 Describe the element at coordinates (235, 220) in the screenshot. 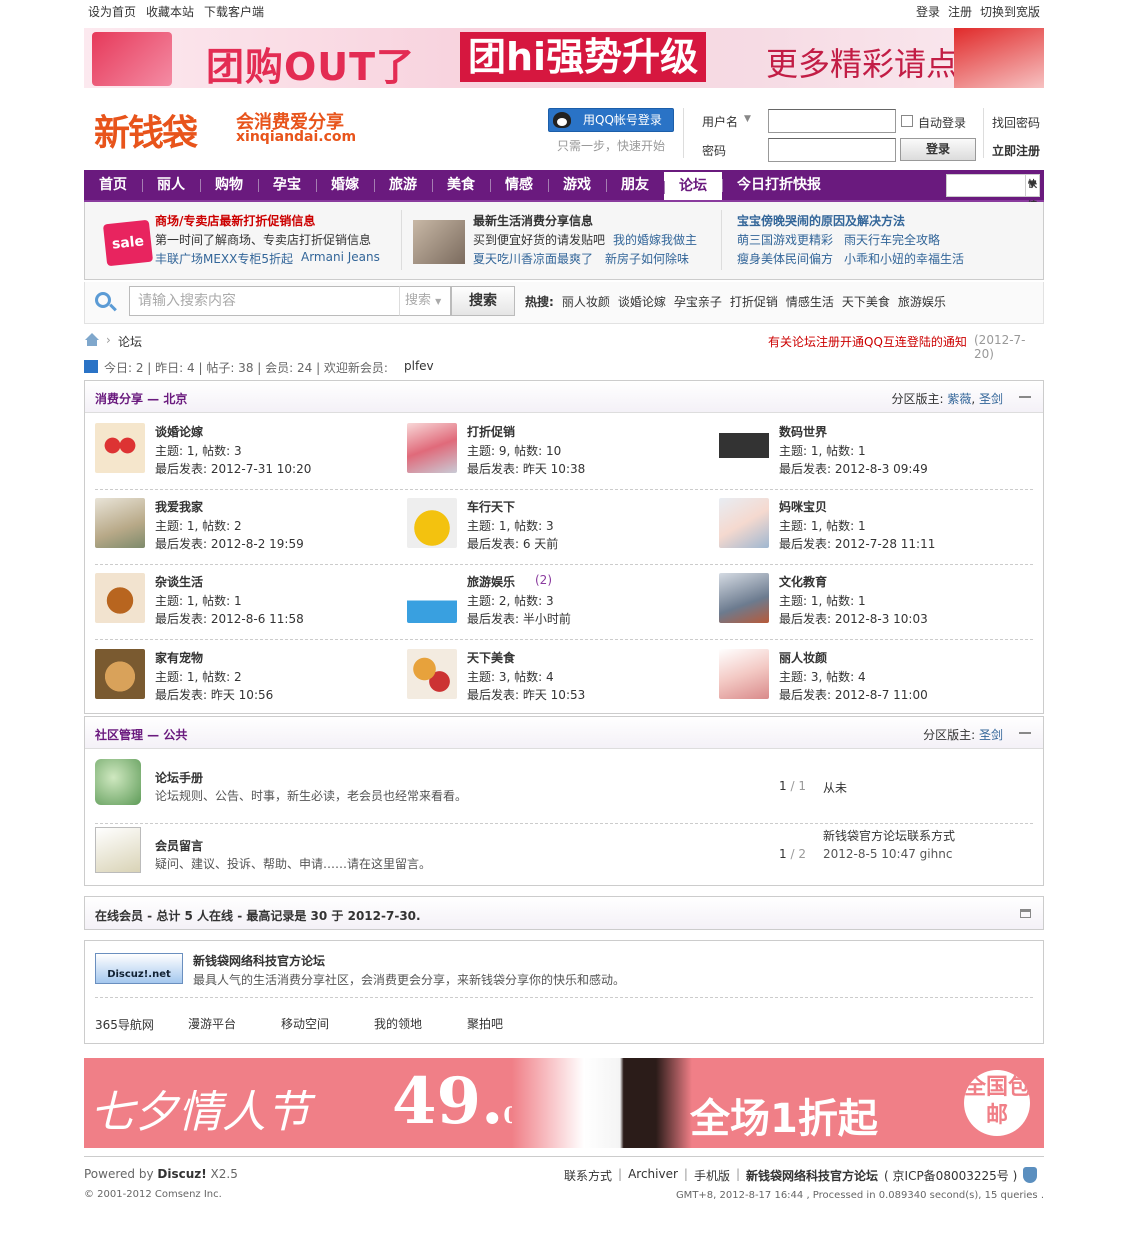

I see `promo-title-1: 商场/专卖店最新打折促销信息` at that location.